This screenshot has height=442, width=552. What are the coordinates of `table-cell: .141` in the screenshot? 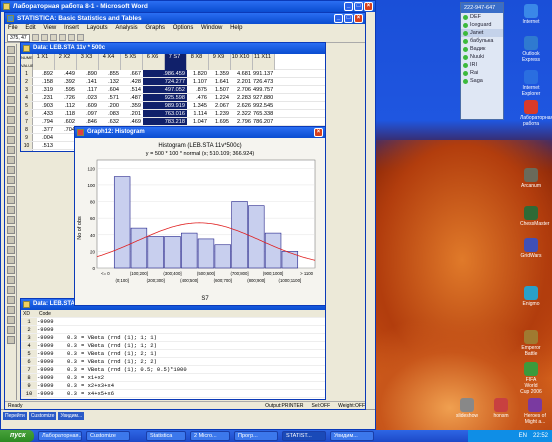 It's located at (88, 81).